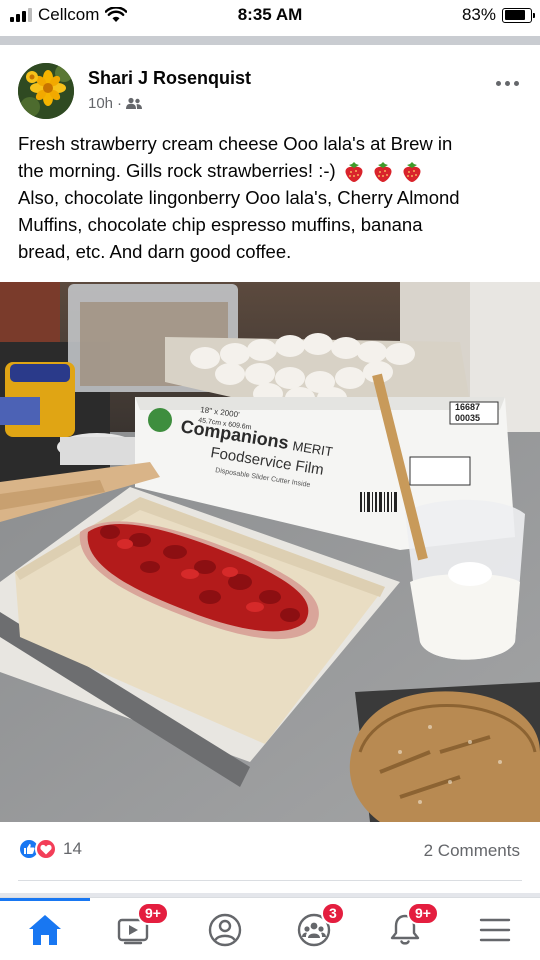 The height and width of the screenshot is (960, 540). I want to click on post-text-line: bread, etc. And darn good coffee., so click(155, 251).